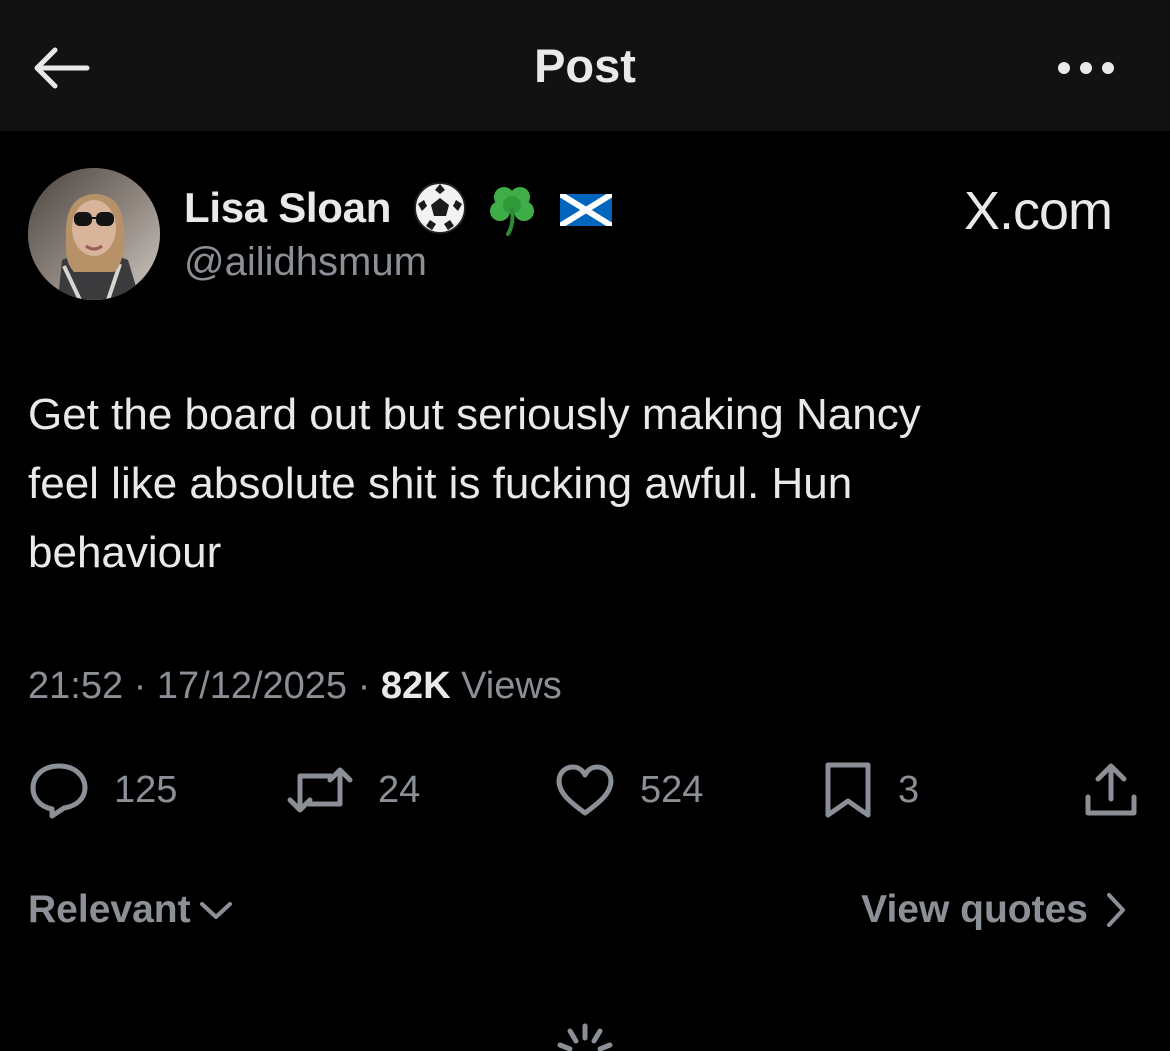  Describe the element at coordinates (1116, 910) in the screenshot. I see `chevron-right-icon` at that location.